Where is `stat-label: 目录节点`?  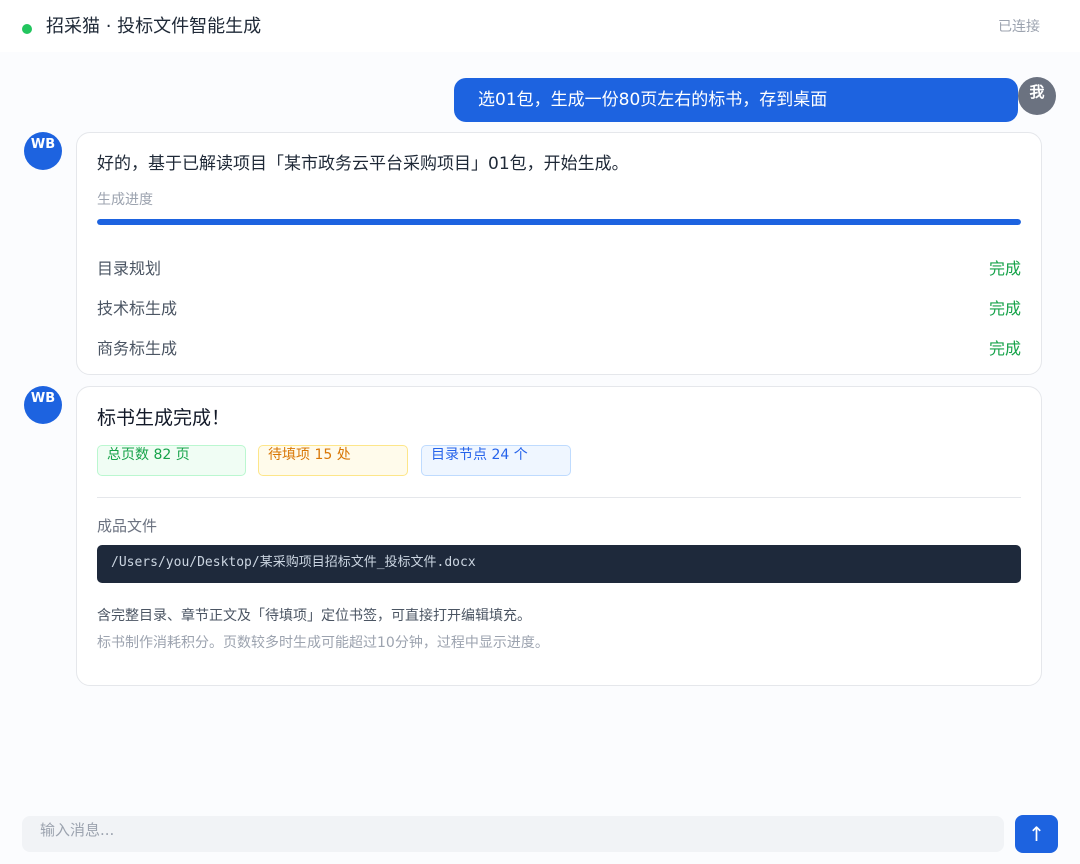
stat-label: 目录节点 is located at coordinates (459, 455).